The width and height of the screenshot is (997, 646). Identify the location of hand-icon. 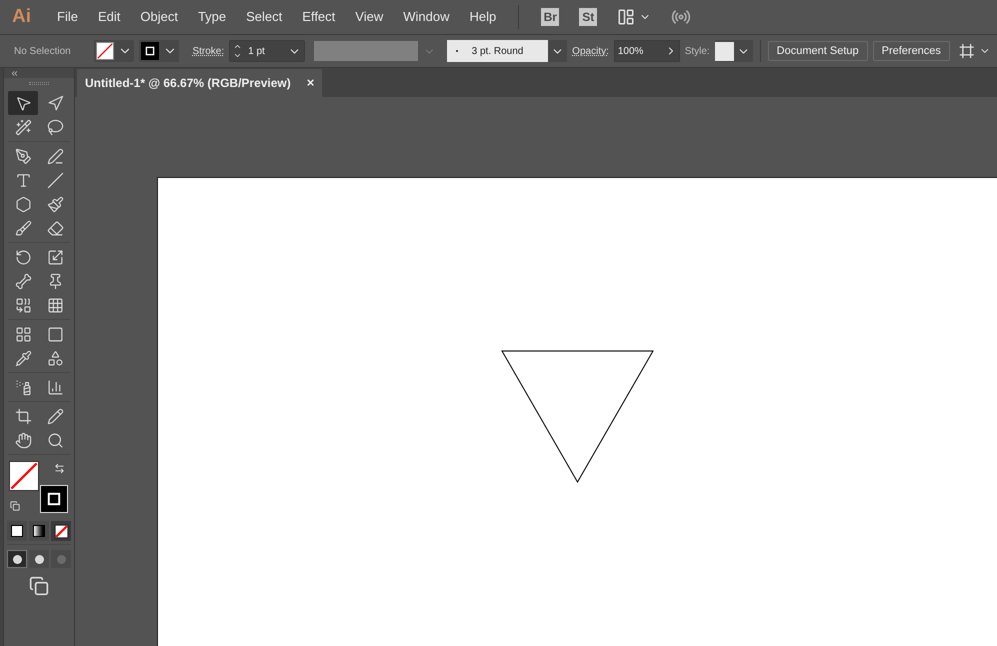
(23, 440).